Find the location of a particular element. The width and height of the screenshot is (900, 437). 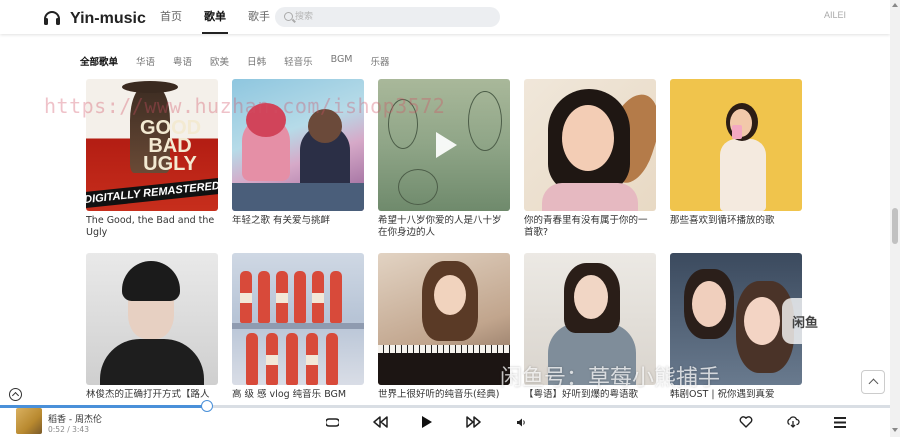

main-nav: 首页 歌单 歌手 is located at coordinates (226, 17).